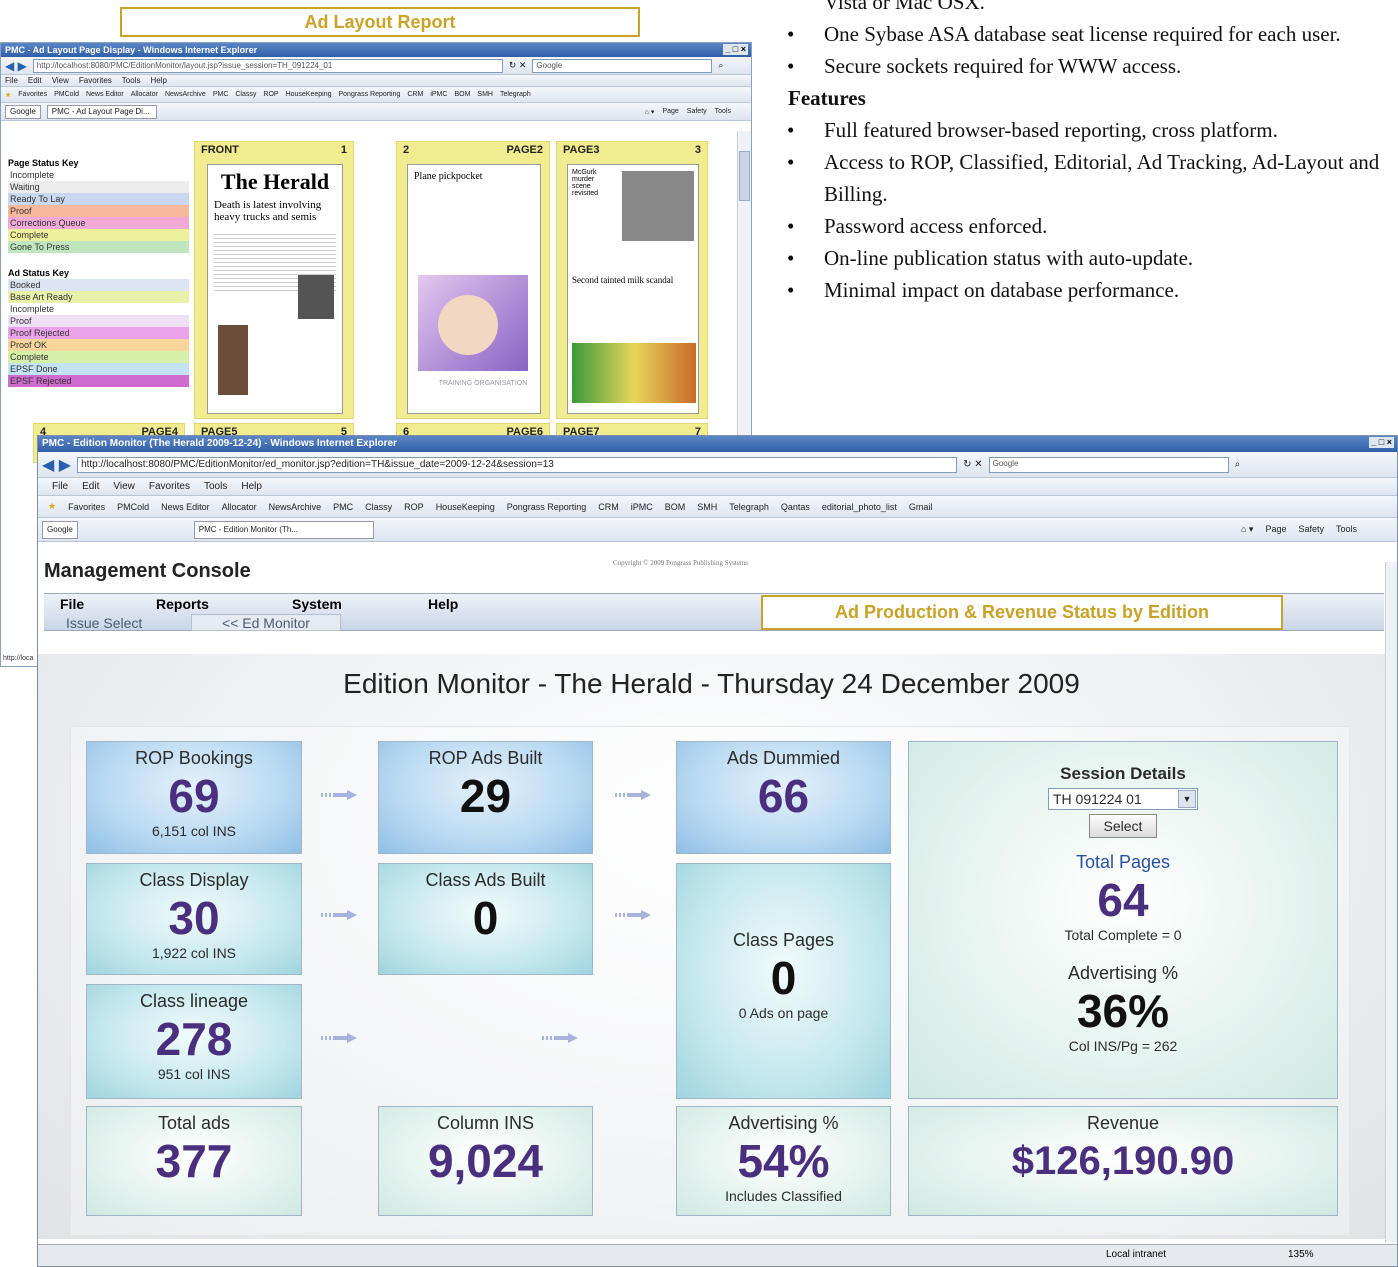  I want to click on rop-ads-built-tile: ROP Ads Built 29, so click(485, 797).